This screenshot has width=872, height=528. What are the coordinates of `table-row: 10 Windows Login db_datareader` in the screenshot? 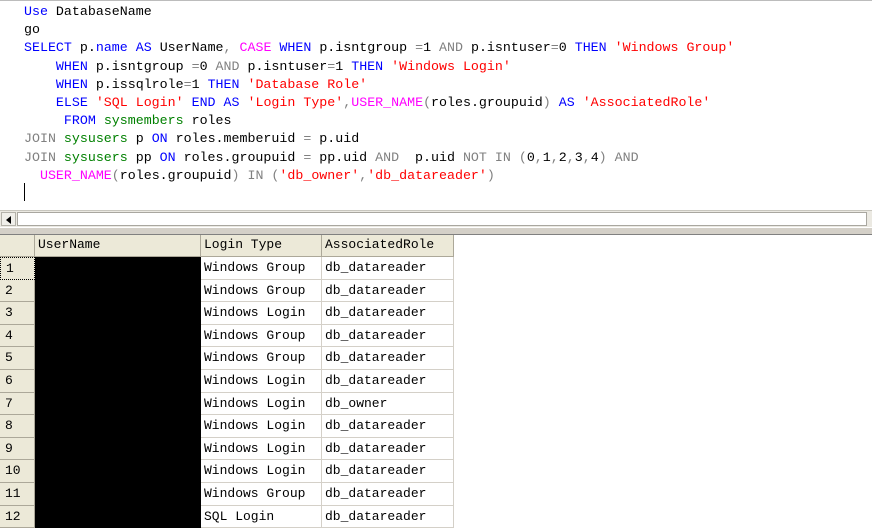 It's located at (227, 471).